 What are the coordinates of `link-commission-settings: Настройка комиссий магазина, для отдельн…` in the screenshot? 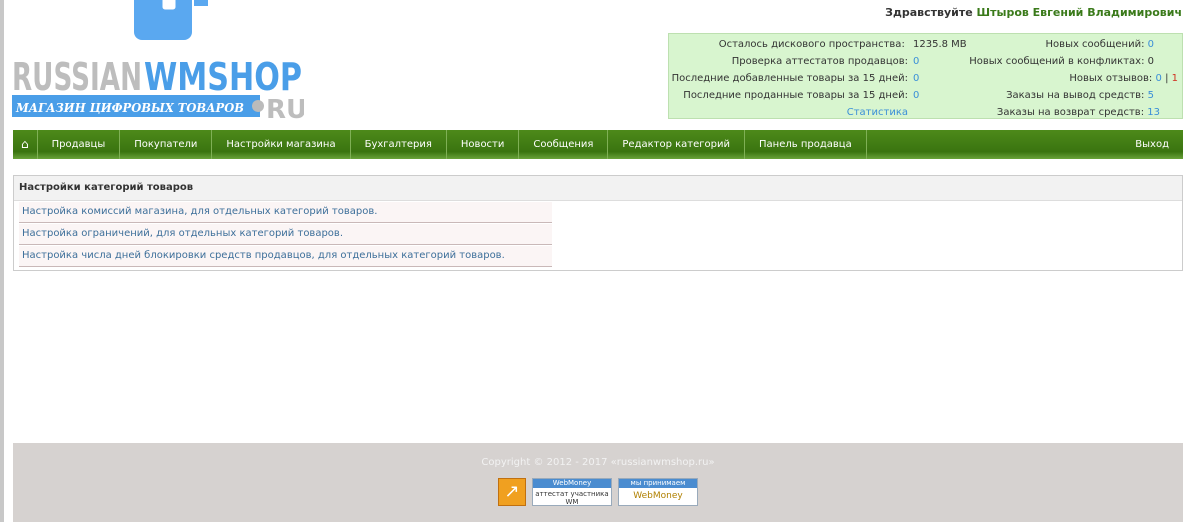 It's located at (285, 212).